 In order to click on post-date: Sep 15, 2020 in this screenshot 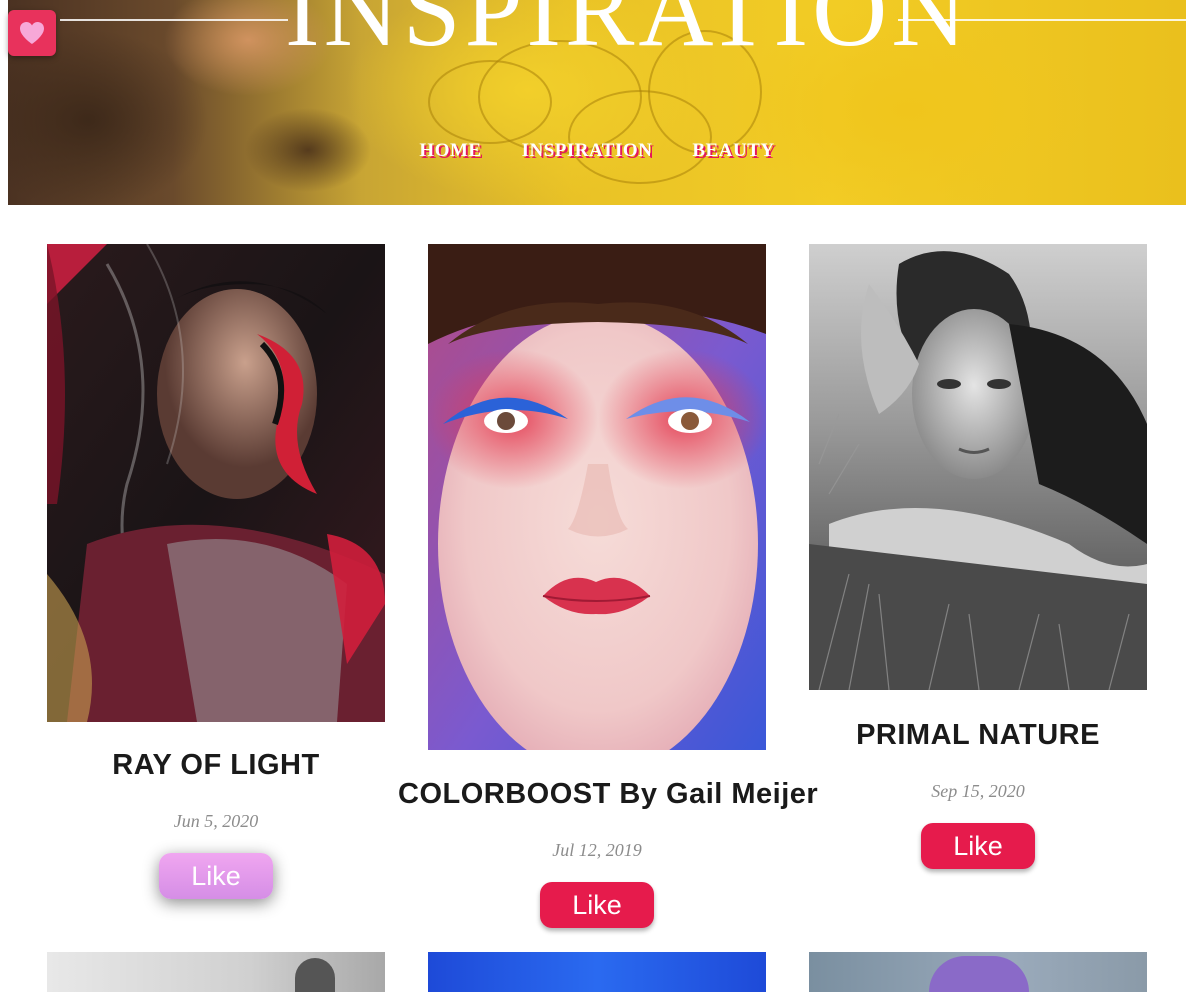, I will do `click(978, 791)`.